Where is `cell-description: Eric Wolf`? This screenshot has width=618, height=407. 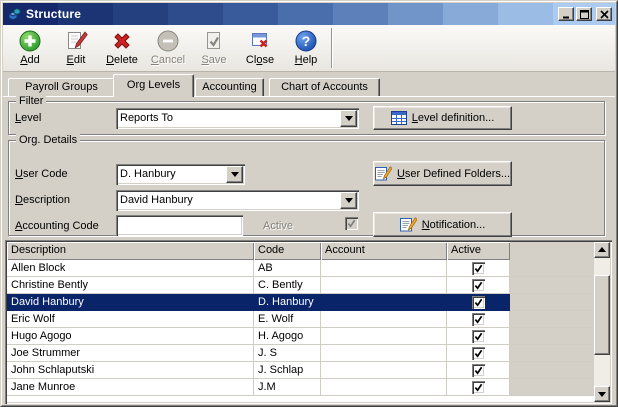 cell-description: Eric Wolf is located at coordinates (130, 319).